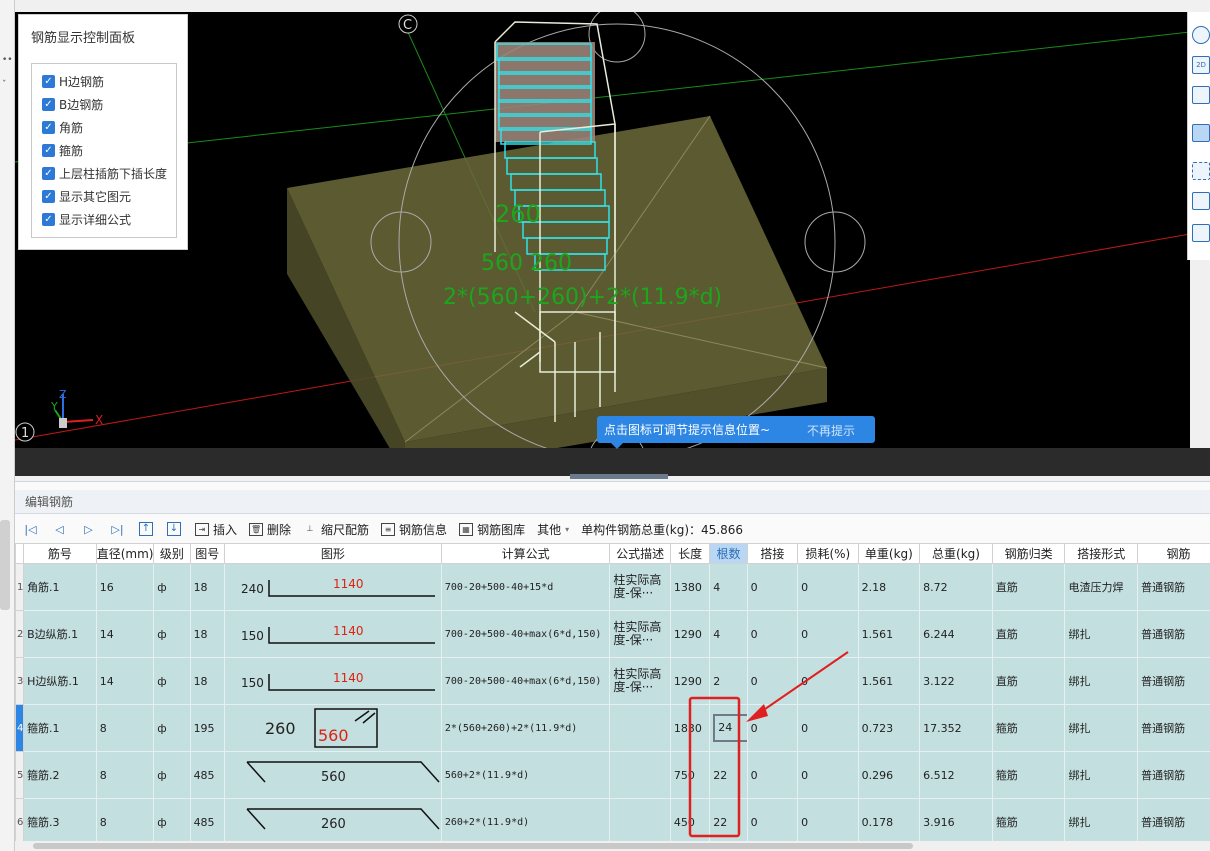 Image resolution: width=1210 pixels, height=851 pixels. What do you see at coordinates (60, 587) in the screenshot?
I see `cell-bar-name: 角筋.1` at bounding box center [60, 587].